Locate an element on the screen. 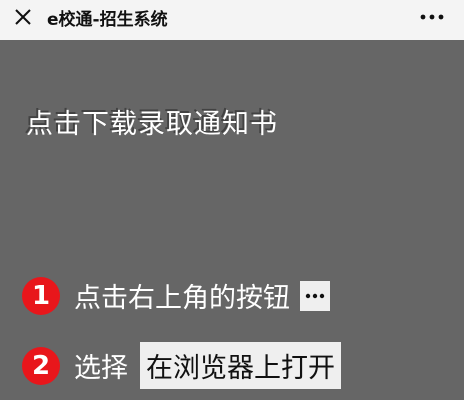 Image resolution: width=464 pixels, height=400 pixels. instruction-step-2: 2 选择 在浏览器上打开 is located at coordinates (181, 365).